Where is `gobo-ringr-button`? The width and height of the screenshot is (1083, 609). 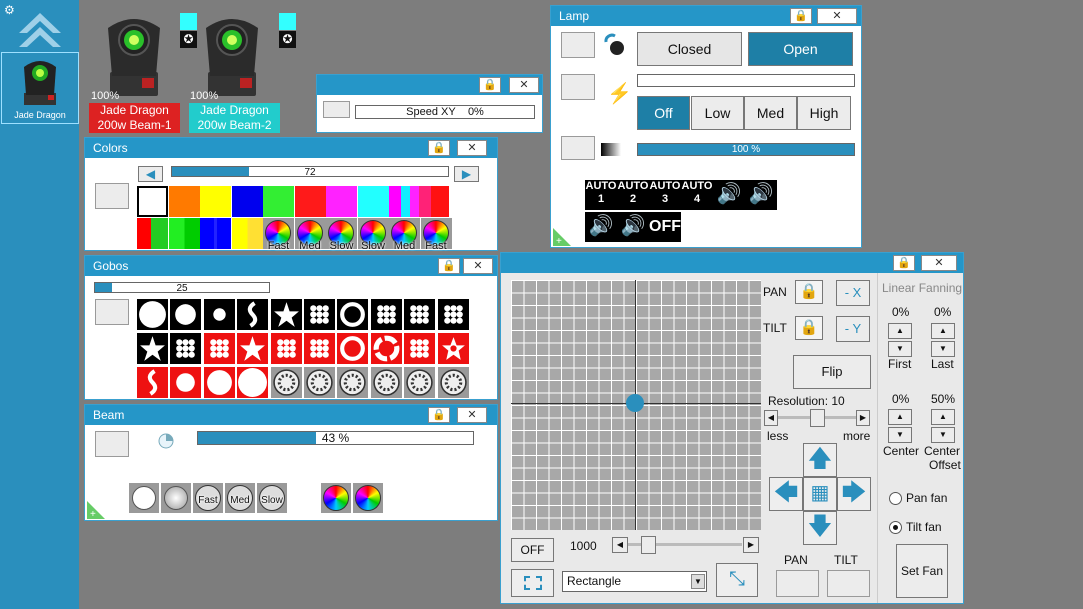
gobo-ringr-button is located at coordinates (353, 348).